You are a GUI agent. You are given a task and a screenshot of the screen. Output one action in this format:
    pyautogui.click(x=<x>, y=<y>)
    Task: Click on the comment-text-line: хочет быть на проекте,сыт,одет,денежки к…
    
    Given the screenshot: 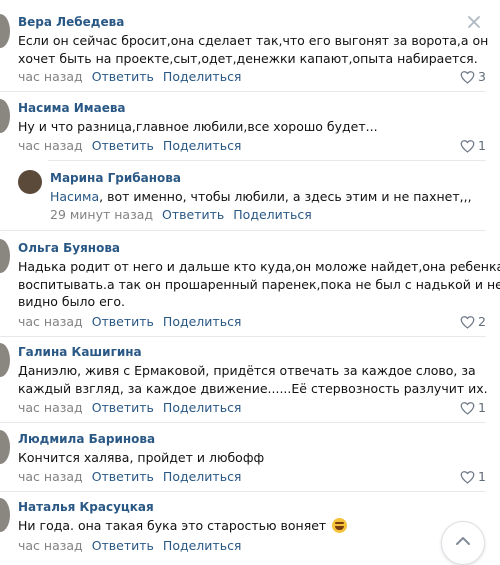 What is the action you would take?
    pyautogui.click(x=248, y=58)
    